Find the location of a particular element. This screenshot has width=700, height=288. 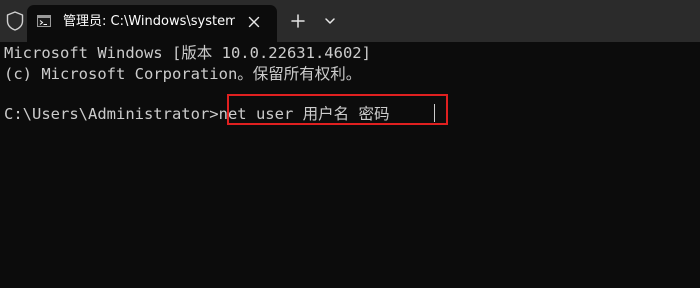

shield-icon is located at coordinates (15, 21).